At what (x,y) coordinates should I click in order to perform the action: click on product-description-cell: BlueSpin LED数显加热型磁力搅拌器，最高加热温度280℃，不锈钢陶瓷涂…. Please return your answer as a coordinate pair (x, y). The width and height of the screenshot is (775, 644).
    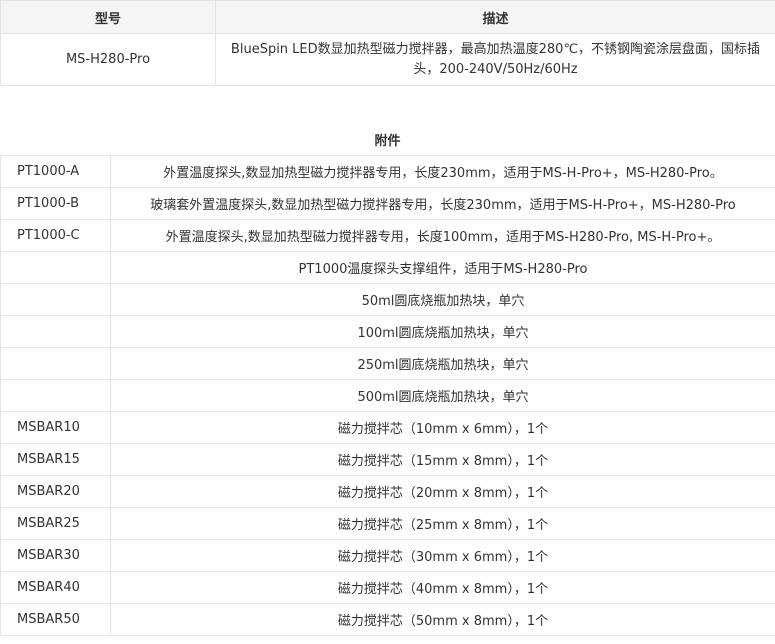
    Looking at the image, I should click on (495, 59).